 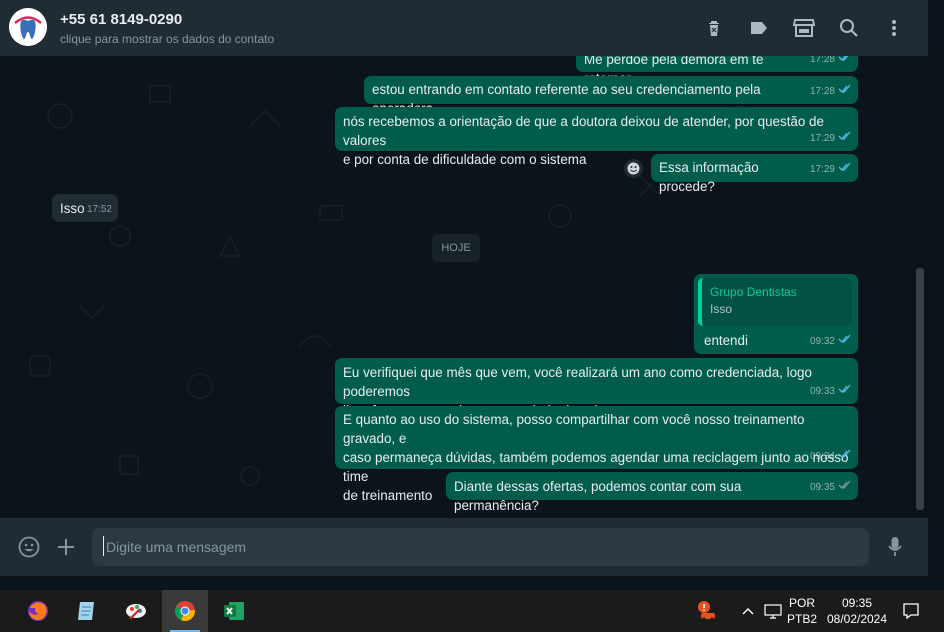 What do you see at coordinates (801, 619) in the screenshot?
I see `keyboard-layout: PTB2` at bounding box center [801, 619].